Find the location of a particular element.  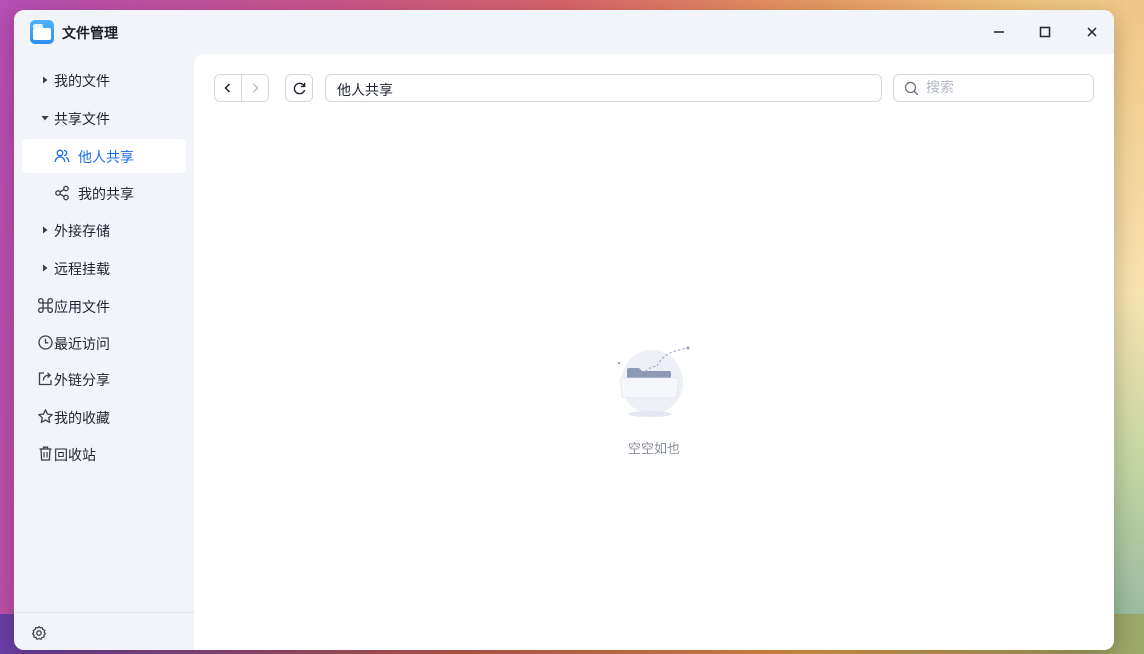

minimize-button is located at coordinates (999, 32).